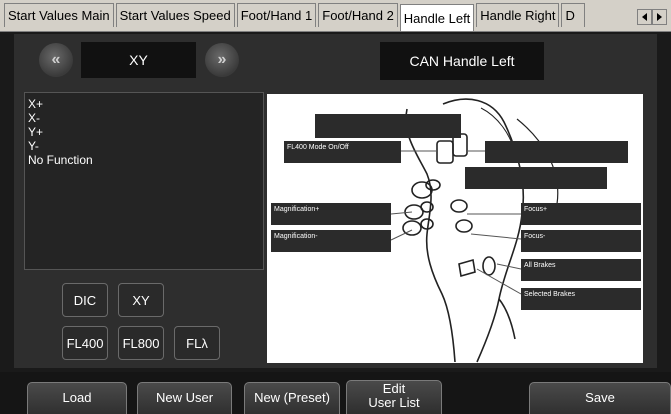 The height and width of the screenshot is (414, 671). I want to click on list-item: Y-, so click(144, 146).